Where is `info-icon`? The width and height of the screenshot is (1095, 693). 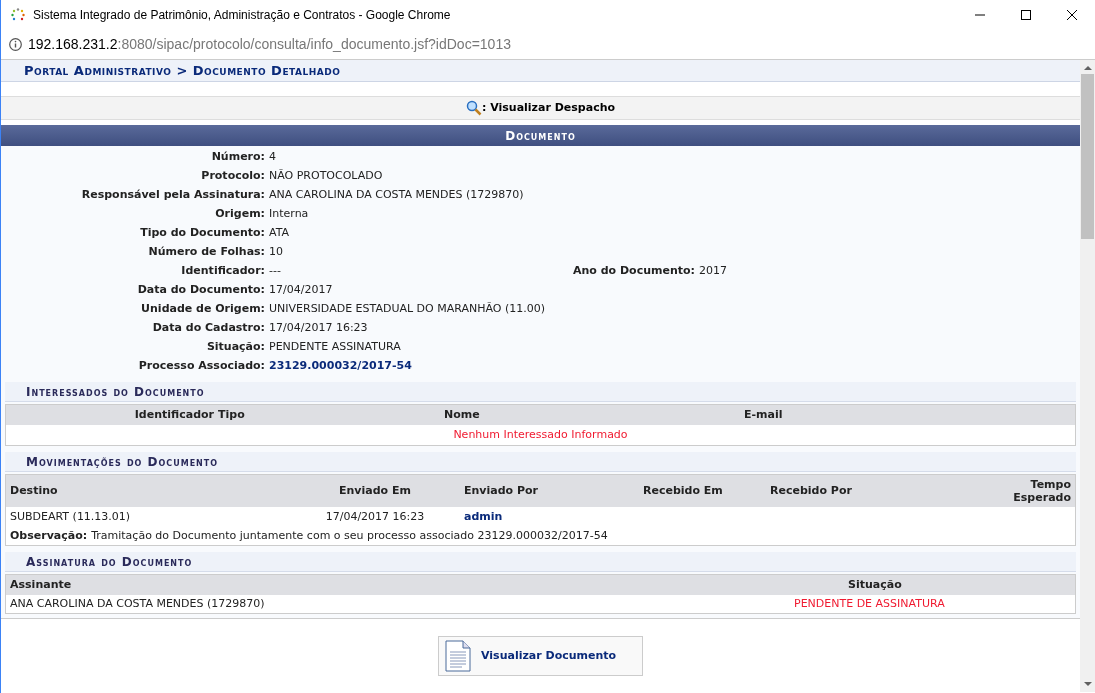
info-icon is located at coordinates (15, 44).